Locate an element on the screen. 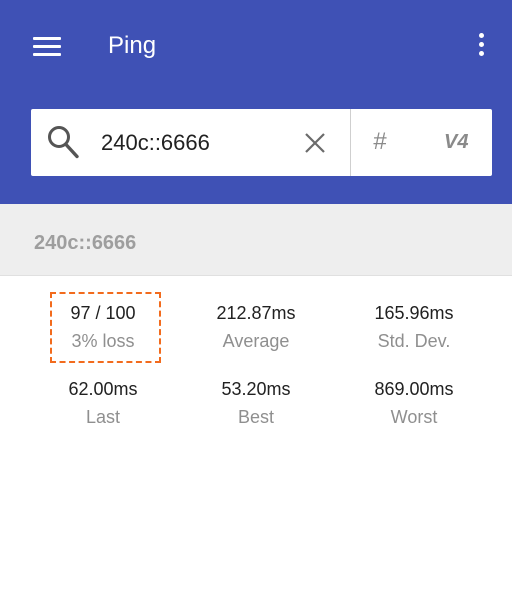  host-header: 240c::6666 is located at coordinates (256, 240).